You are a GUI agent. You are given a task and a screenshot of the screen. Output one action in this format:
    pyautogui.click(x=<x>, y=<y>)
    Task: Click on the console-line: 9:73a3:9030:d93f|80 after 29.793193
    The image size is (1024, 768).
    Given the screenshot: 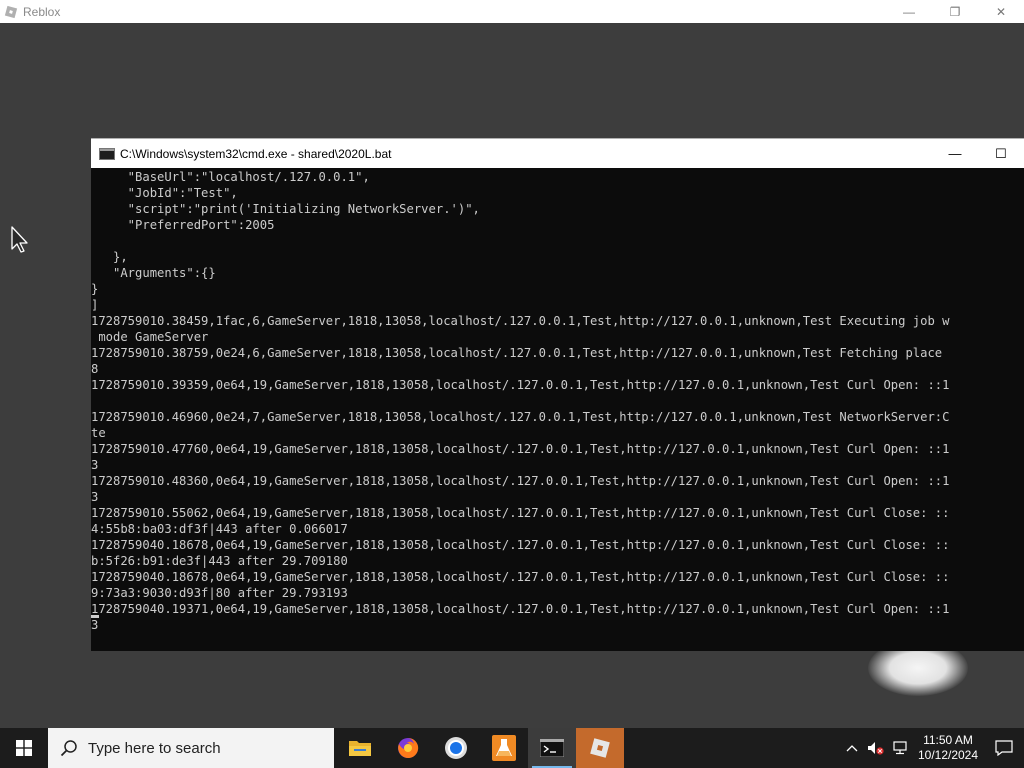 What is the action you would take?
    pyautogui.click(x=219, y=593)
    